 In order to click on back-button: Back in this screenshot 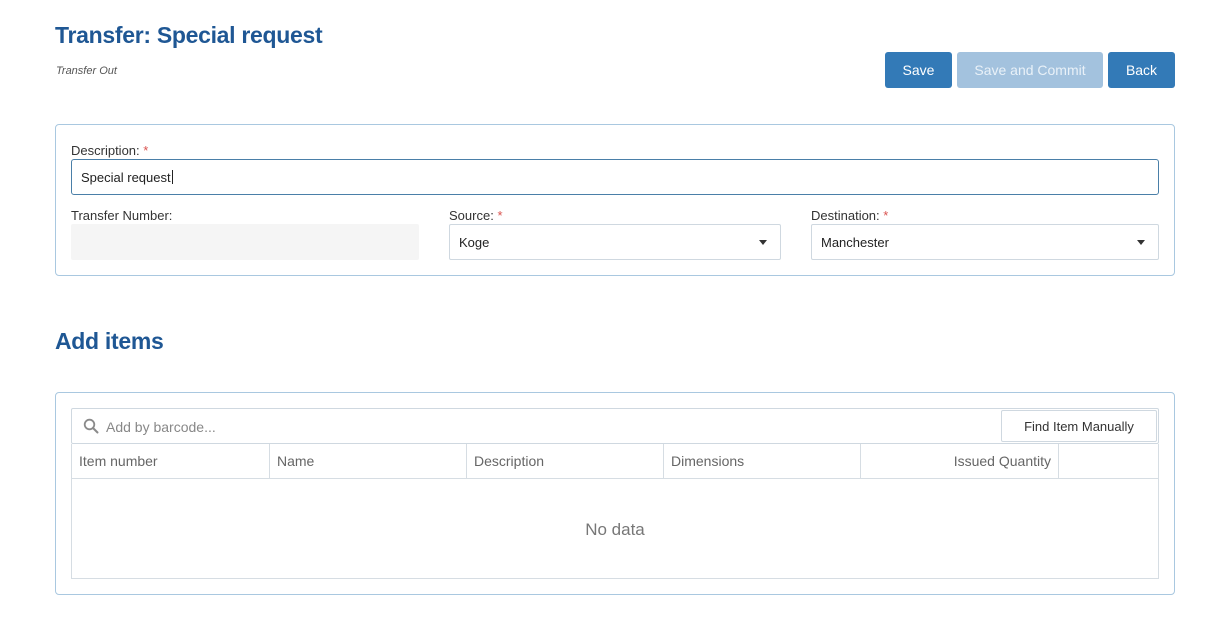, I will do `click(1141, 70)`.